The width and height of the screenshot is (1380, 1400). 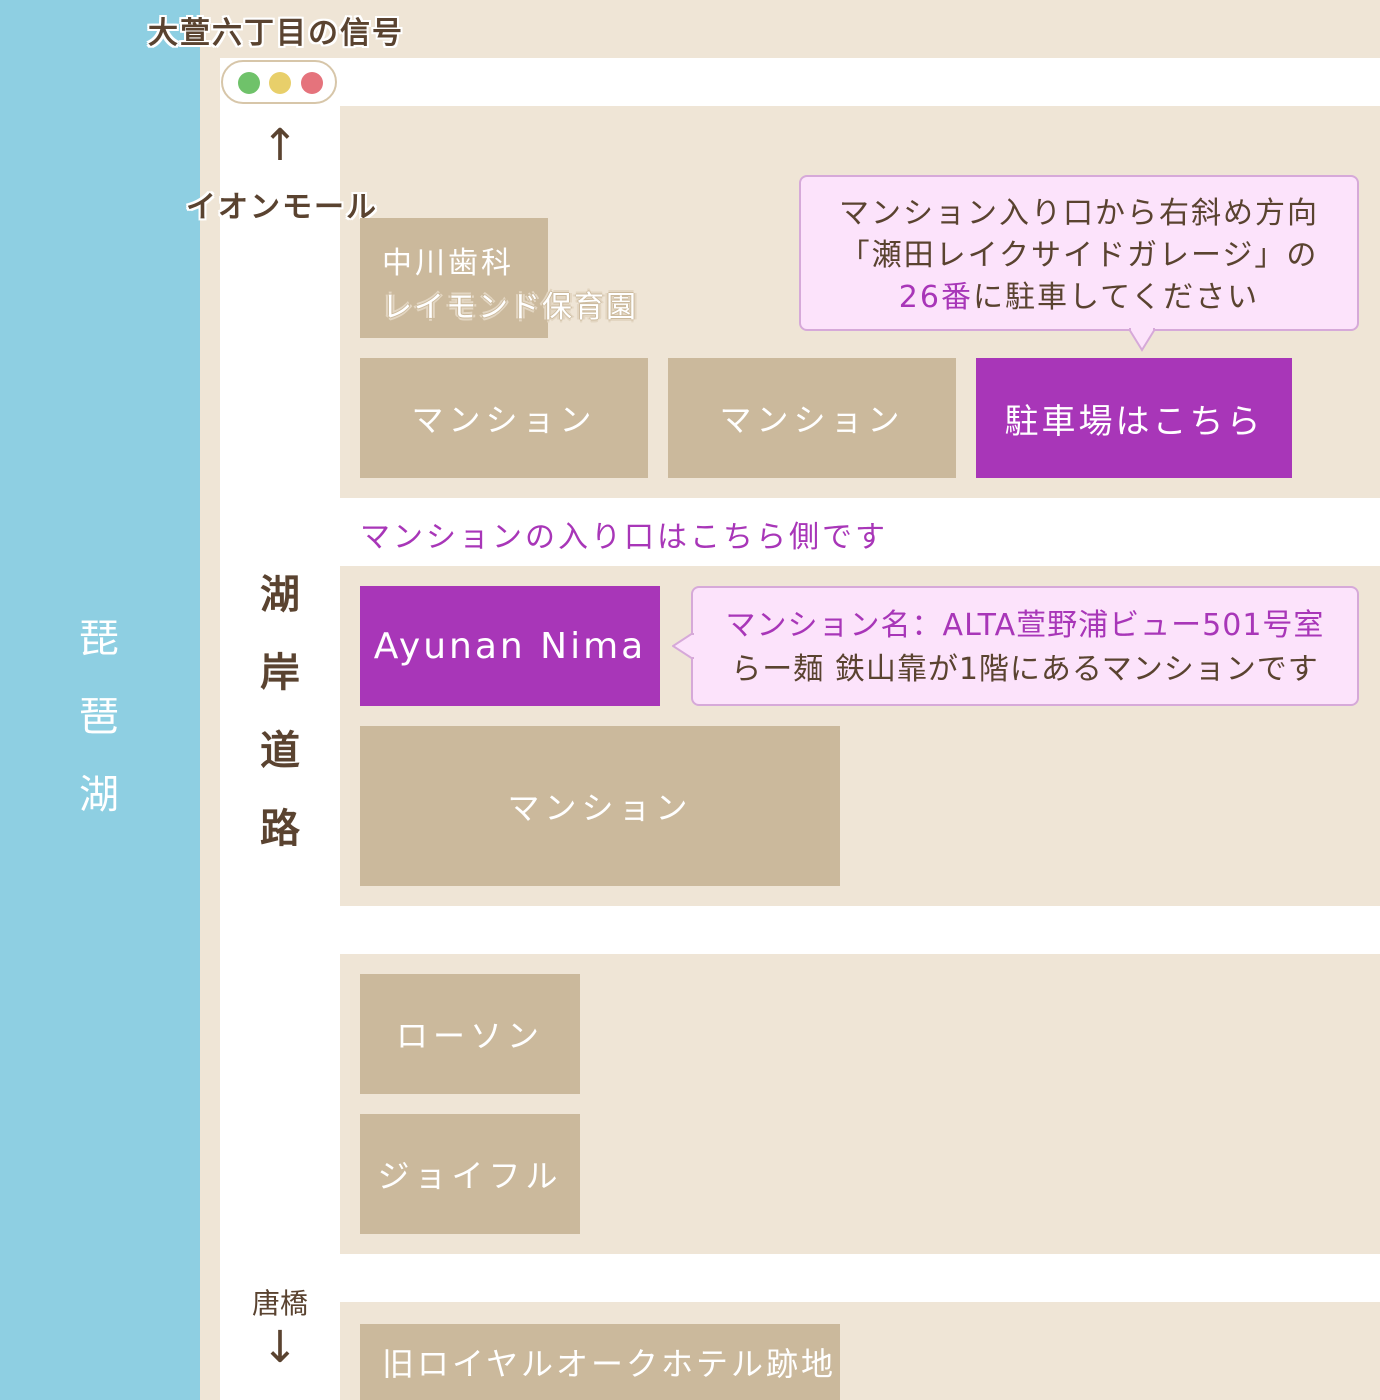 What do you see at coordinates (276, 33) in the screenshot?
I see `signal-label: 大萱六丁目の信号` at bounding box center [276, 33].